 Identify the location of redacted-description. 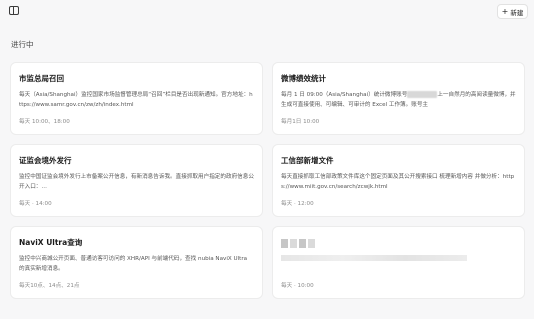
(374, 258).